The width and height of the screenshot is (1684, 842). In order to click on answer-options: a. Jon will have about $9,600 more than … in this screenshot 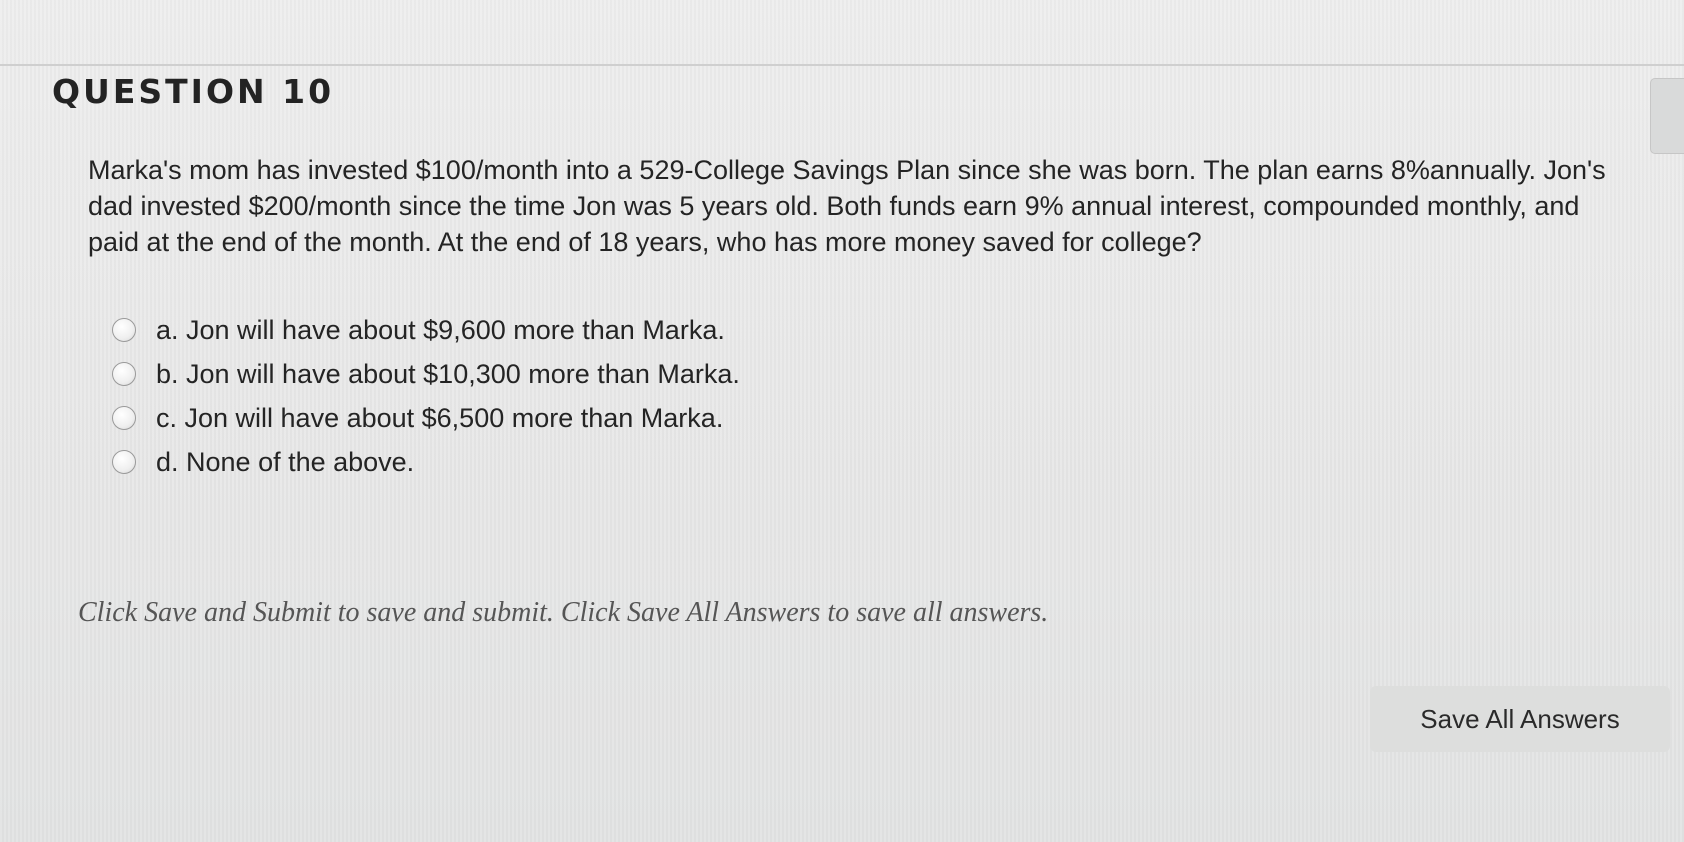, I will do `click(426, 396)`.